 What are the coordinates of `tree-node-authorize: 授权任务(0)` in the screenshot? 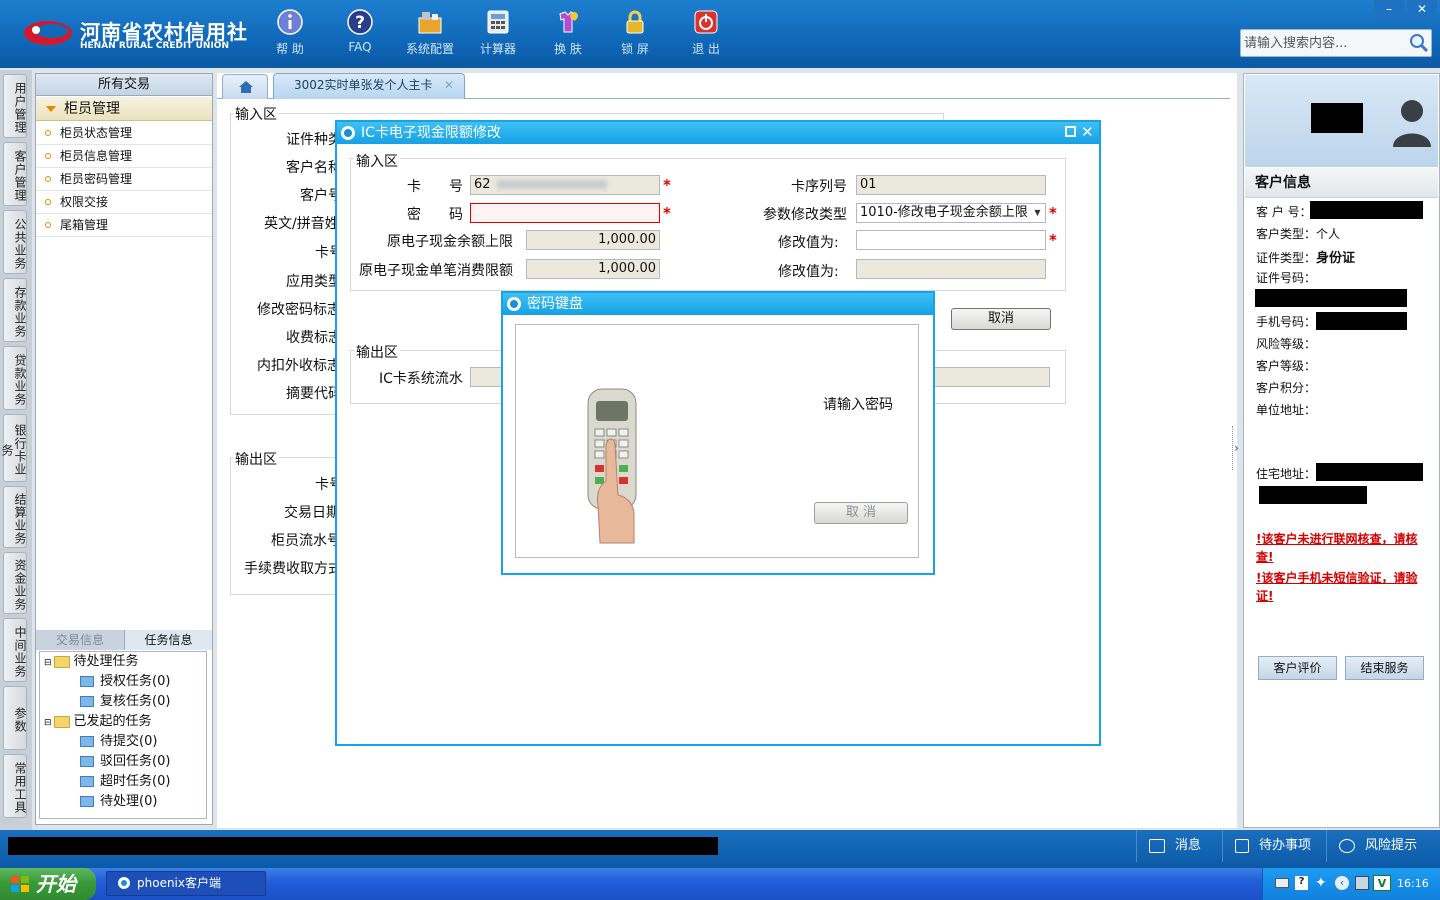 It's located at (125, 682).